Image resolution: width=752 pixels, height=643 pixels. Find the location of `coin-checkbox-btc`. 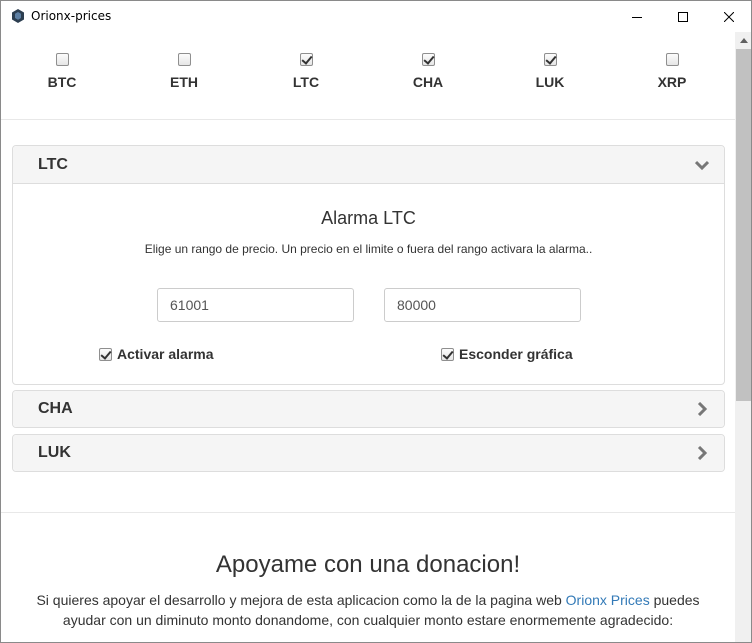

coin-checkbox-btc is located at coordinates (62, 59).